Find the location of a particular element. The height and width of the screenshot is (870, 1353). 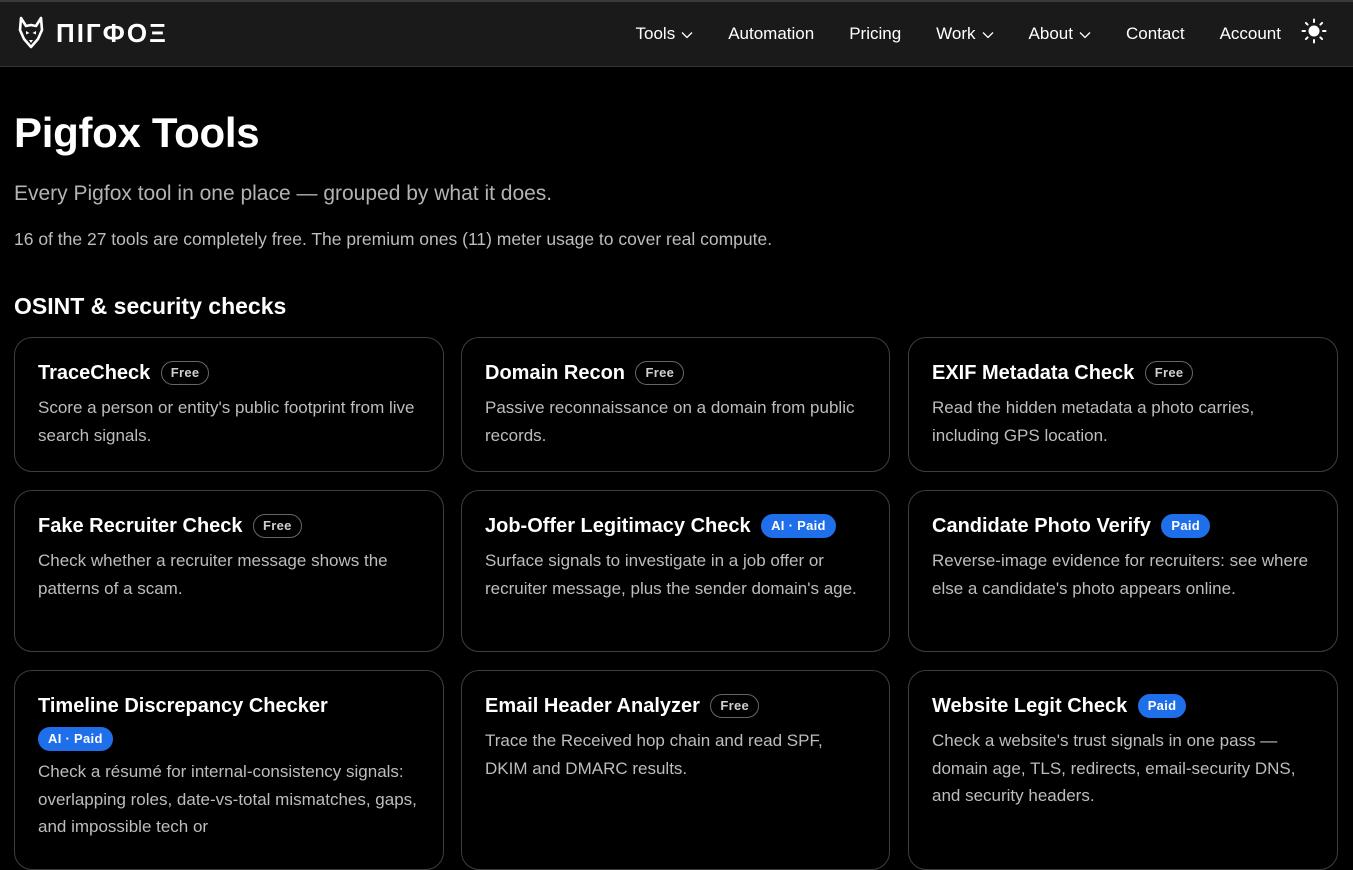

tool-card-title: Candidate Photo Verify is located at coordinates (1041, 526).